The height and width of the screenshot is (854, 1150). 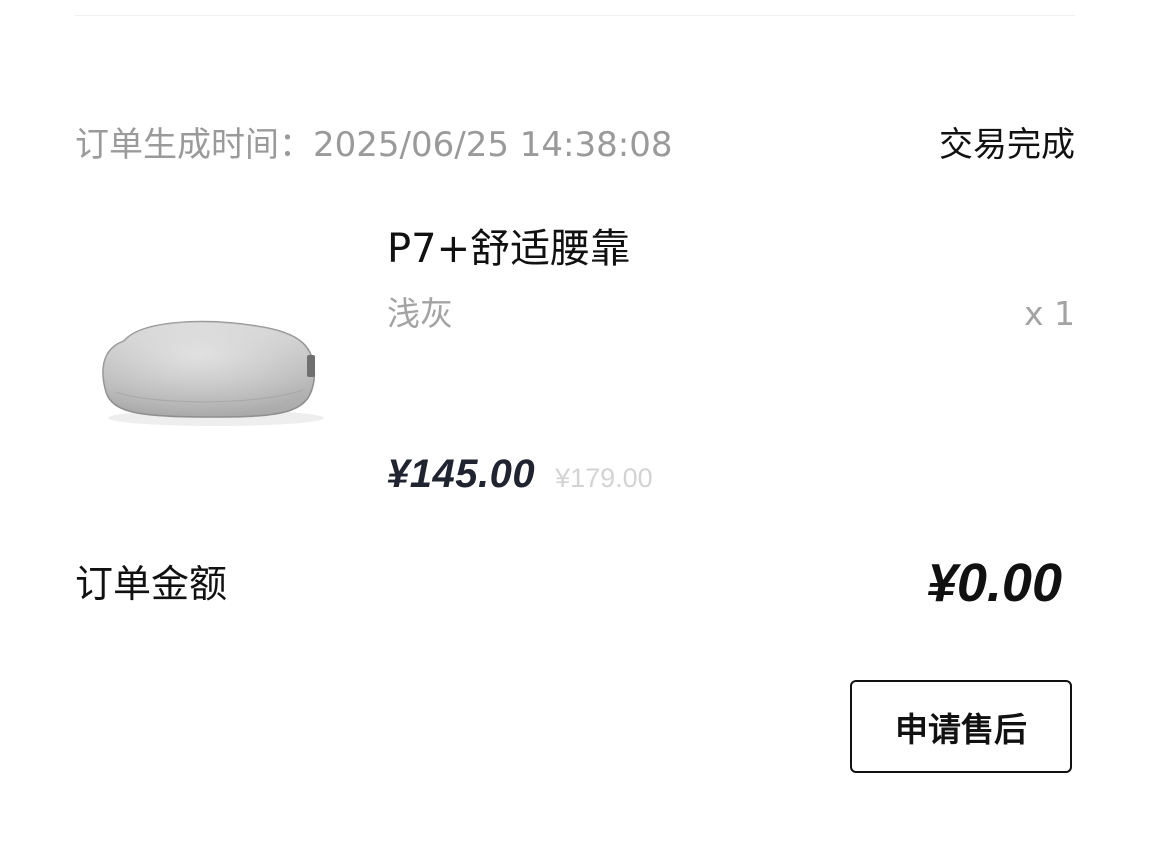 I want to click on top-divider, so click(x=575, y=15).